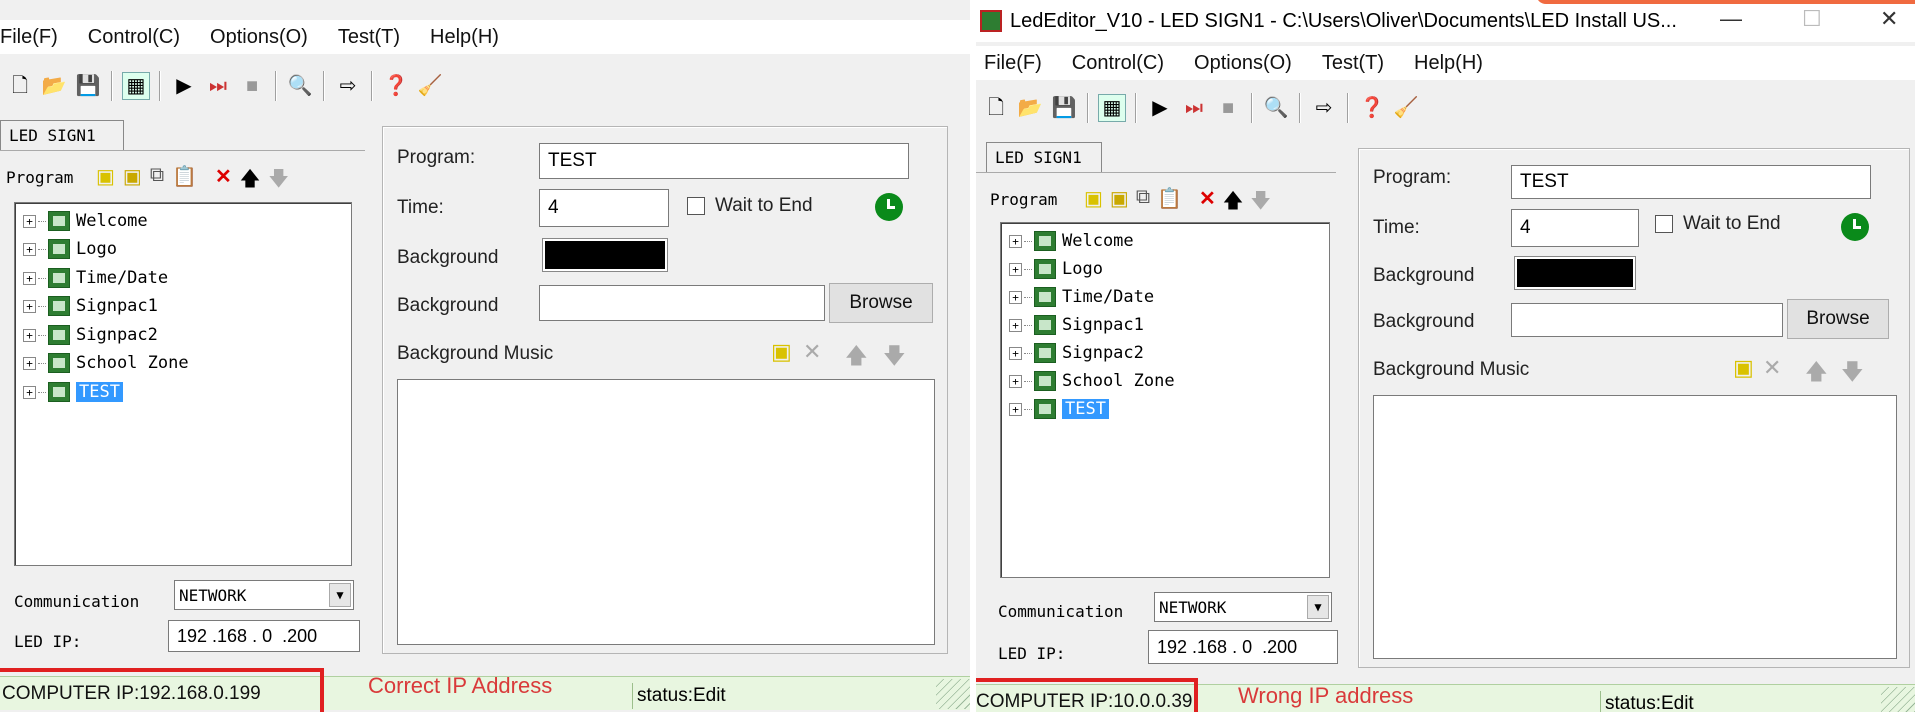 This screenshot has height=712, width=1915. I want to click on time-label: Time:, so click(1396, 227).